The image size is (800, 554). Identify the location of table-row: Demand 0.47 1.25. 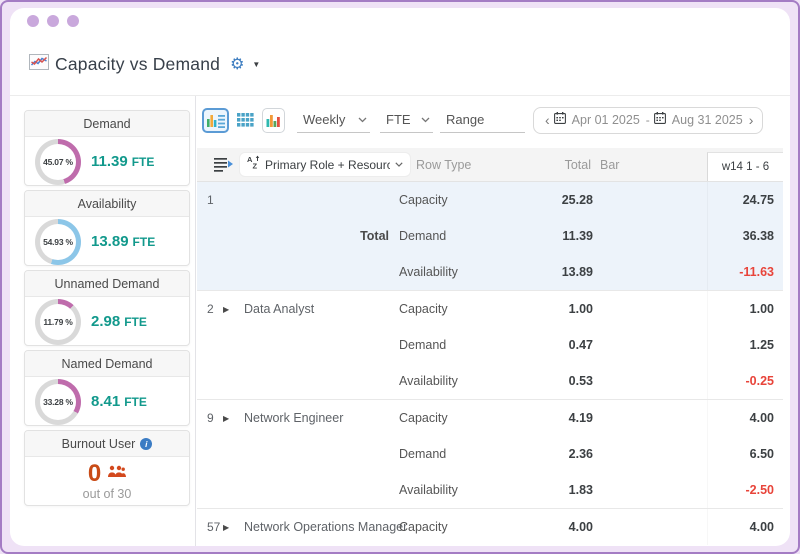
(490, 345).